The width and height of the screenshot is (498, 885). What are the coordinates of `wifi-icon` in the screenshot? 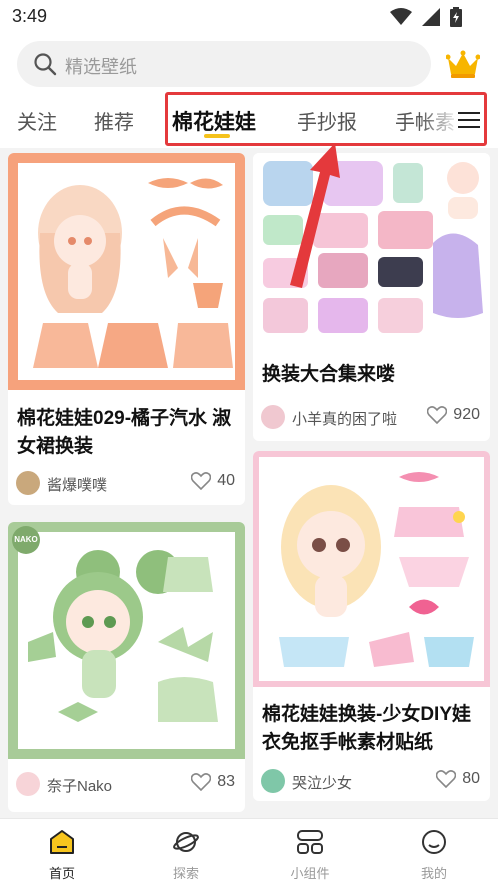 It's located at (401, 16).